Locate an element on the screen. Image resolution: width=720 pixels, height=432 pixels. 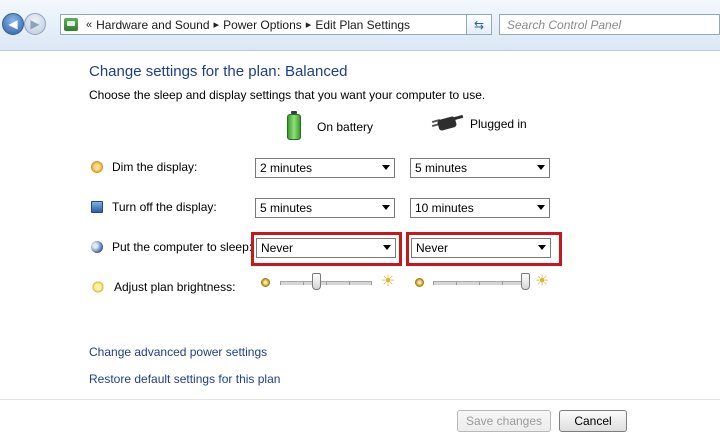
row-turn-off-display: Turn off the display: is located at coordinates (154, 207).